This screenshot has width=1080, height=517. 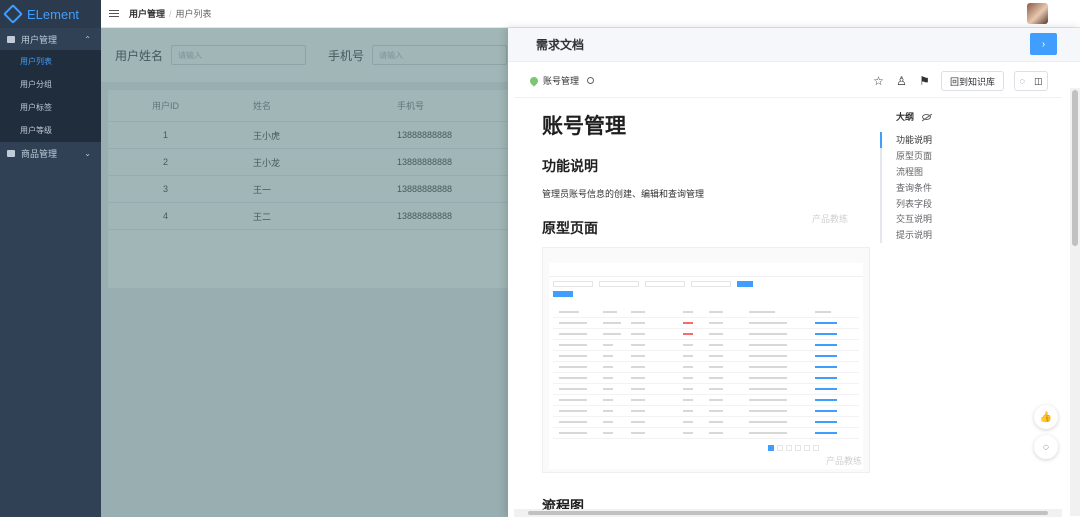 I want to click on prototype-image: 产品教练, so click(x=706, y=360).